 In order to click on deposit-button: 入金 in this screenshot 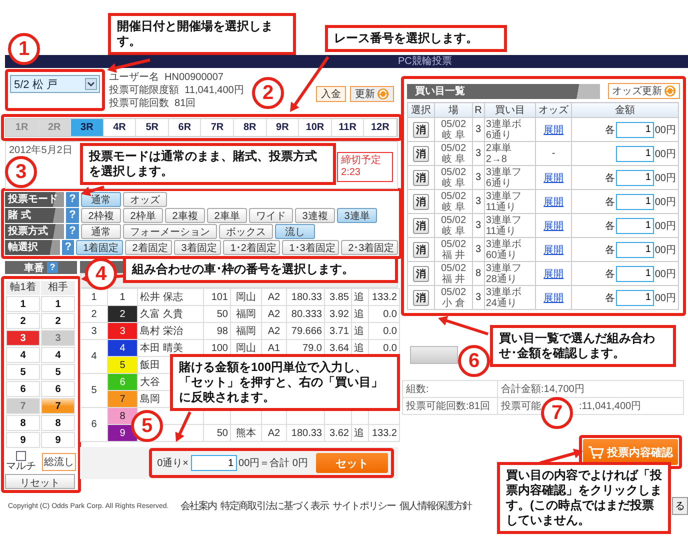, I will do `click(331, 94)`.